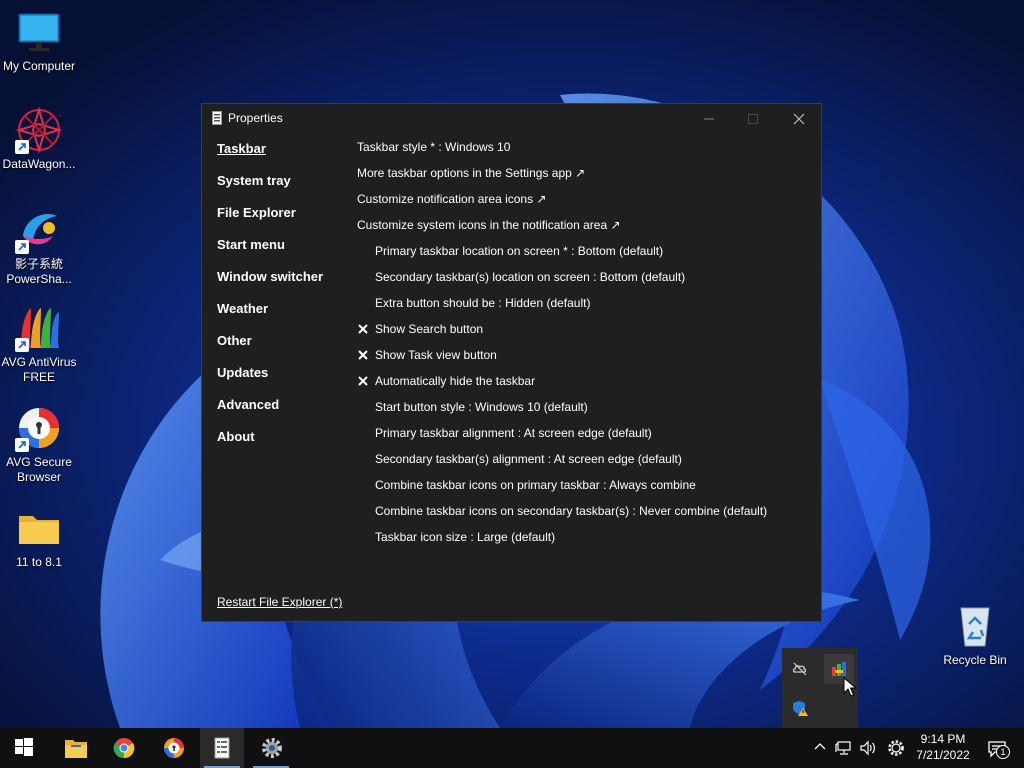 This screenshot has height=768, width=1024. I want to click on nav-item-file-explorer: File Explorer, so click(270, 220).